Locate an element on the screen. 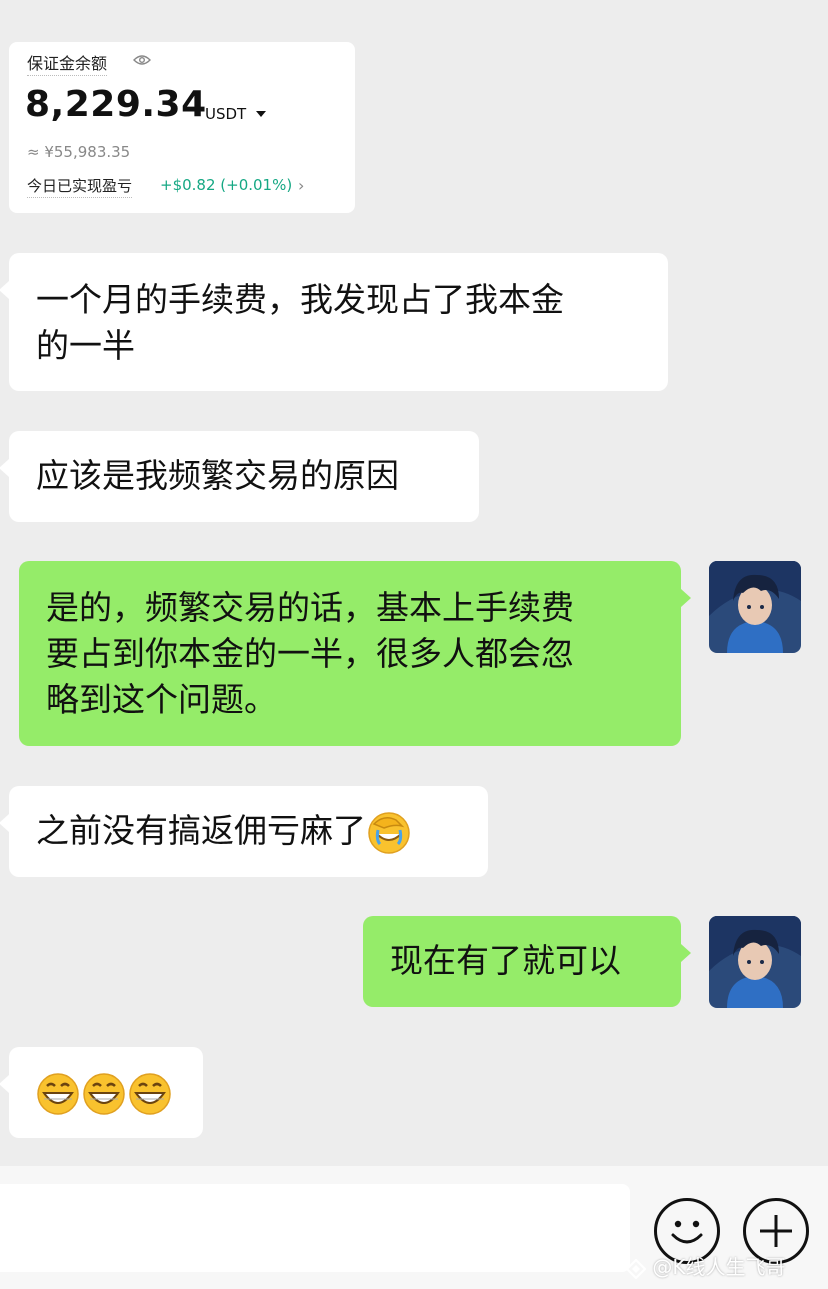 The width and height of the screenshot is (828, 1289). realized-pnl-value: +$0.82 (+0.01%) is located at coordinates (226, 185).